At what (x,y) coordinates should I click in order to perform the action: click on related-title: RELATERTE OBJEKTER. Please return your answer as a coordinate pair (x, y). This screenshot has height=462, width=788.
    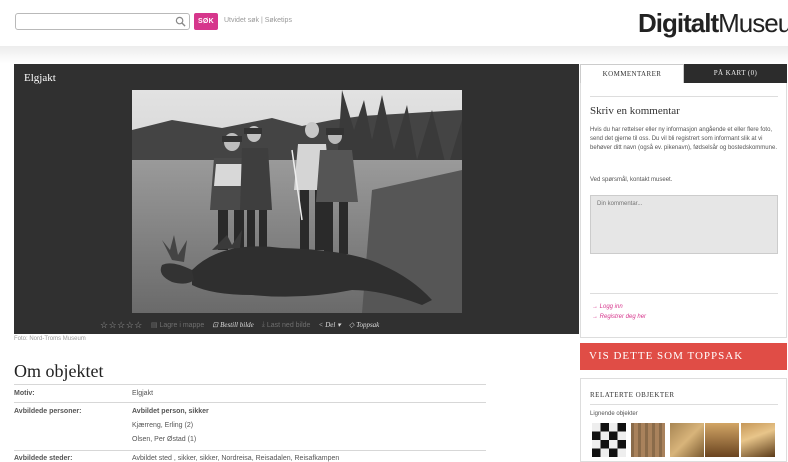
    Looking at the image, I should click on (632, 395).